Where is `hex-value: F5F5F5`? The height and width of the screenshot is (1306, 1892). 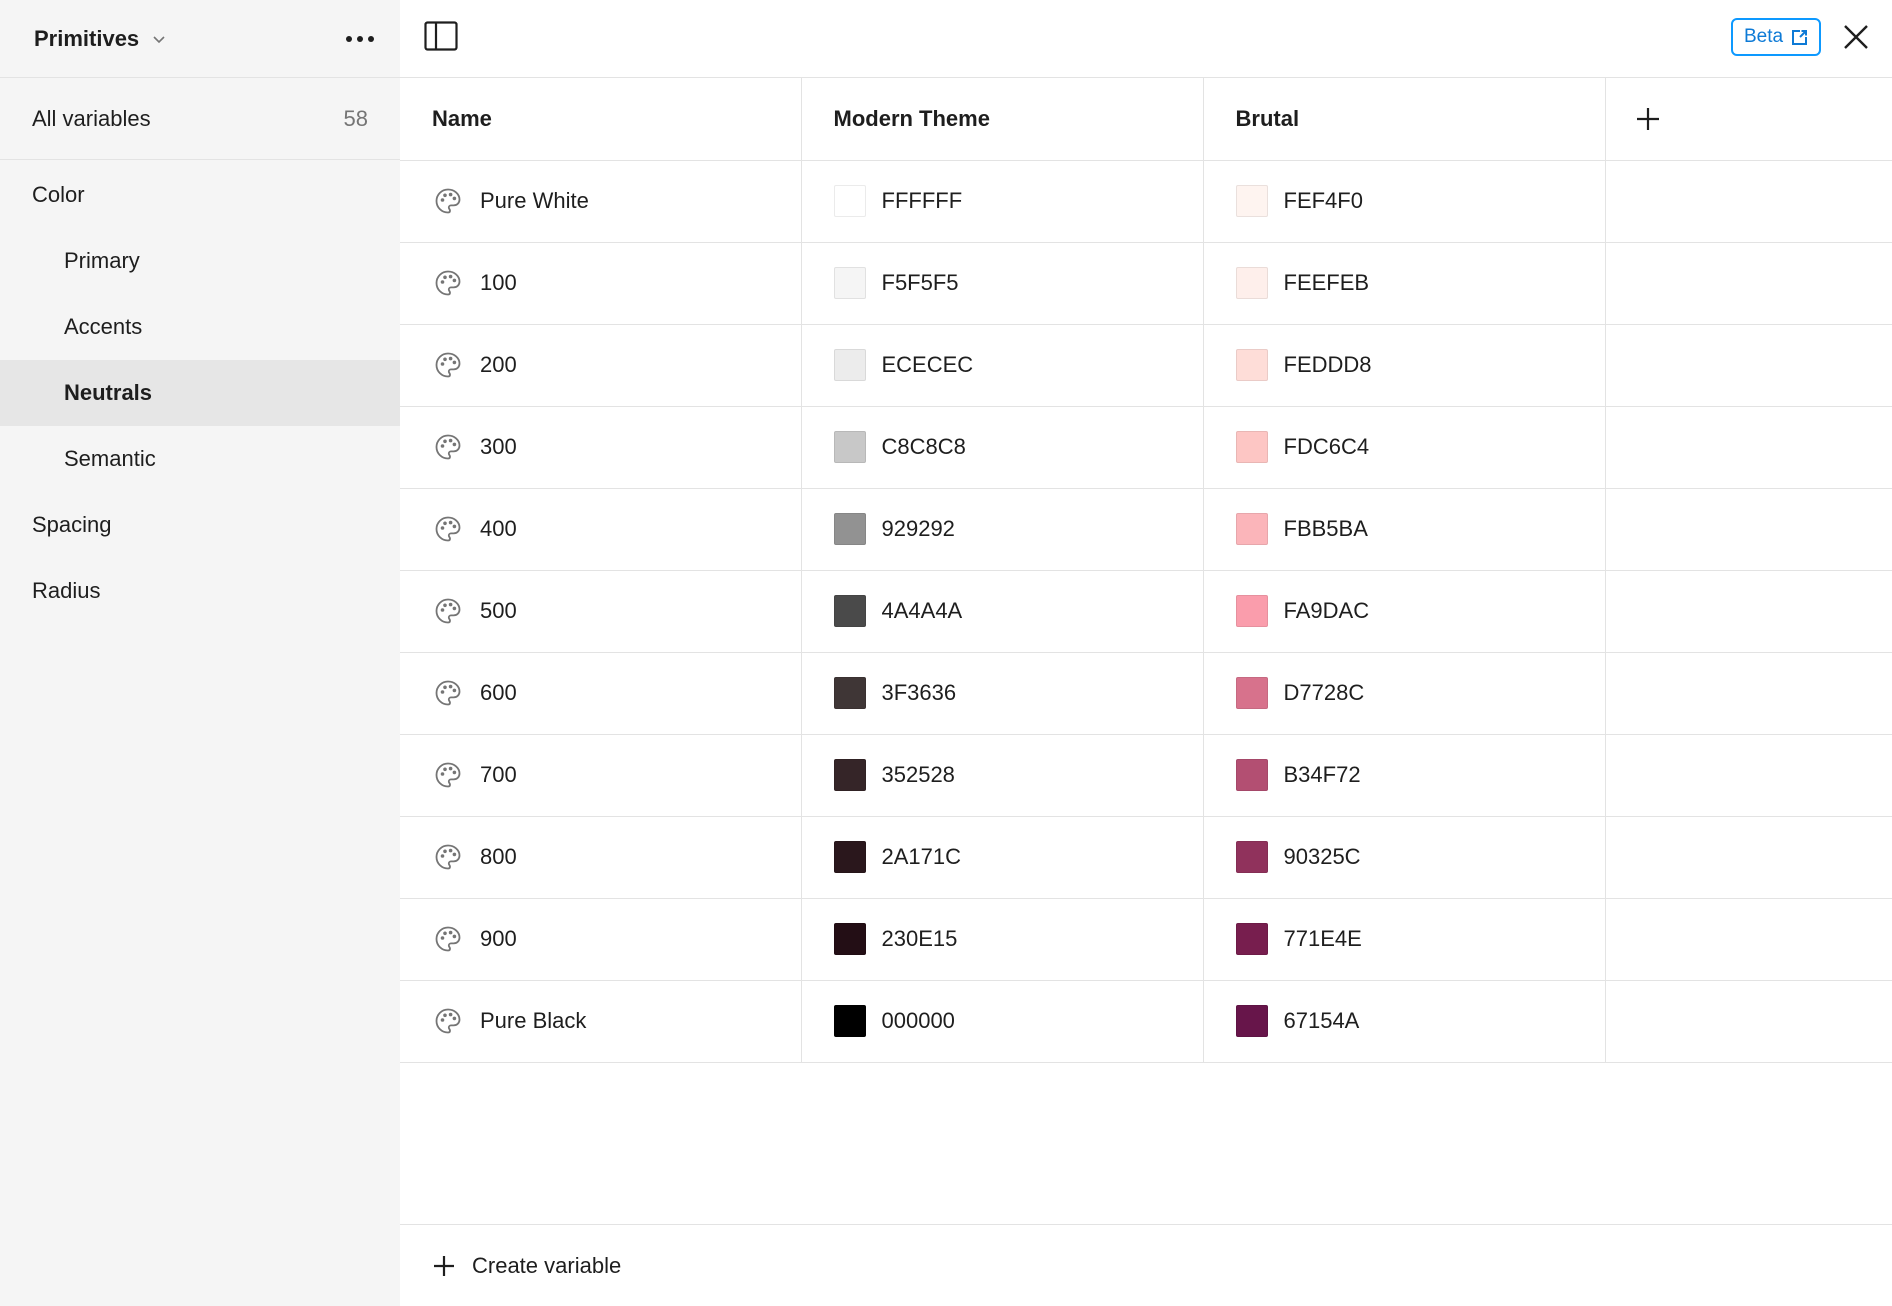 hex-value: F5F5F5 is located at coordinates (920, 282).